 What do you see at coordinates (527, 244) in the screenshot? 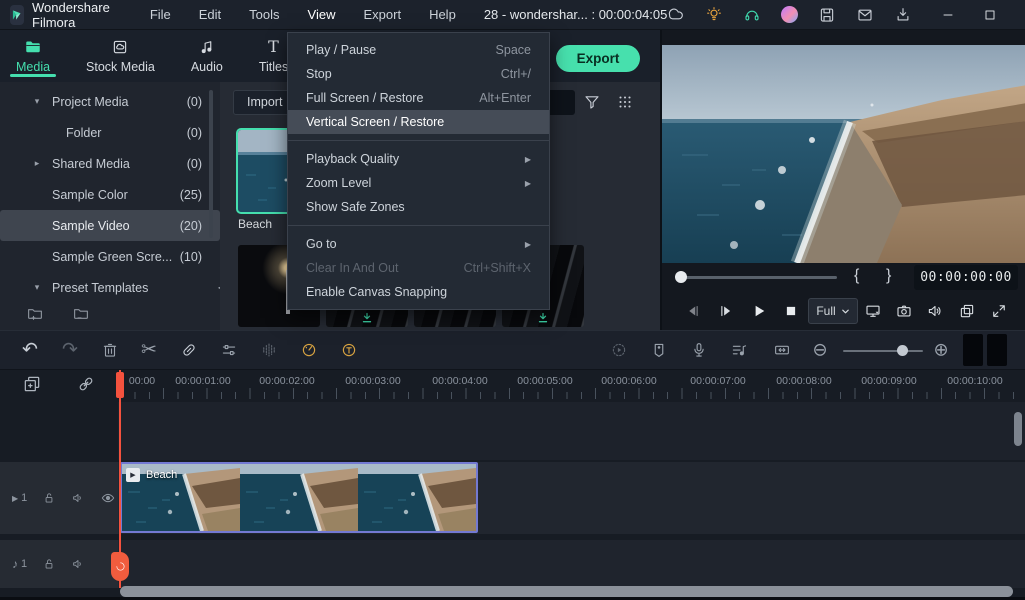
I see `submenu-arrow-icon: ▶` at bounding box center [527, 244].